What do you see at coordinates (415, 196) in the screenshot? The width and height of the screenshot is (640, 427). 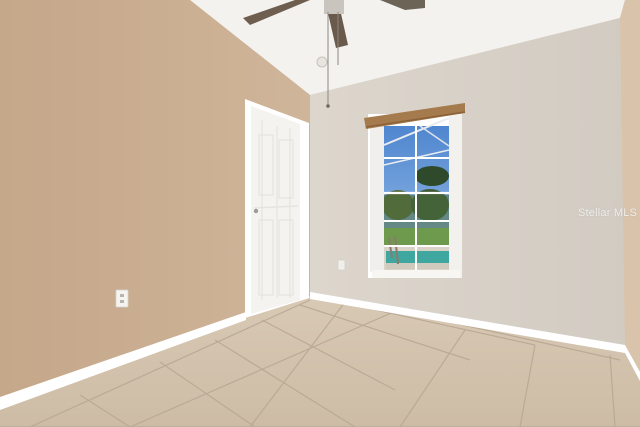 I see `window` at bounding box center [415, 196].